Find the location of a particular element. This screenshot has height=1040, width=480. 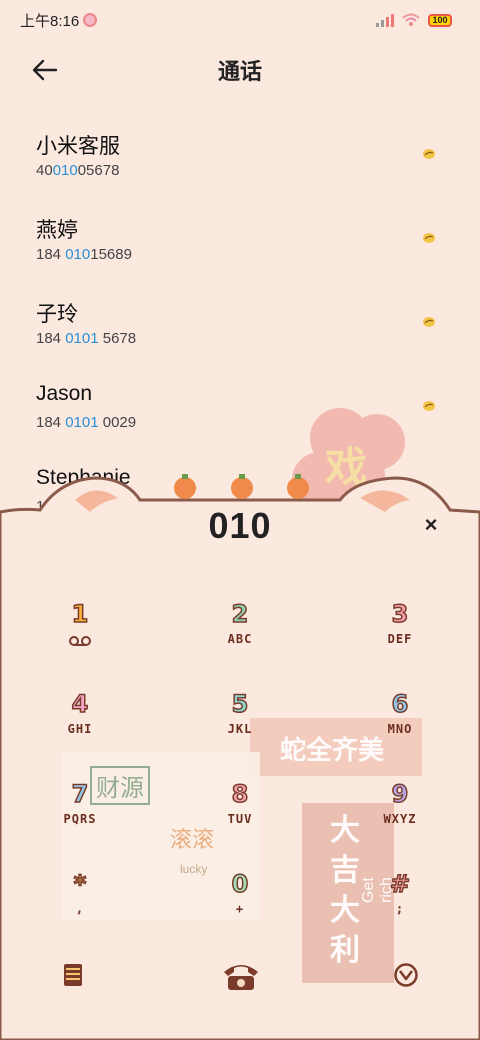

contact-name: 小米客服 is located at coordinates (78, 146).